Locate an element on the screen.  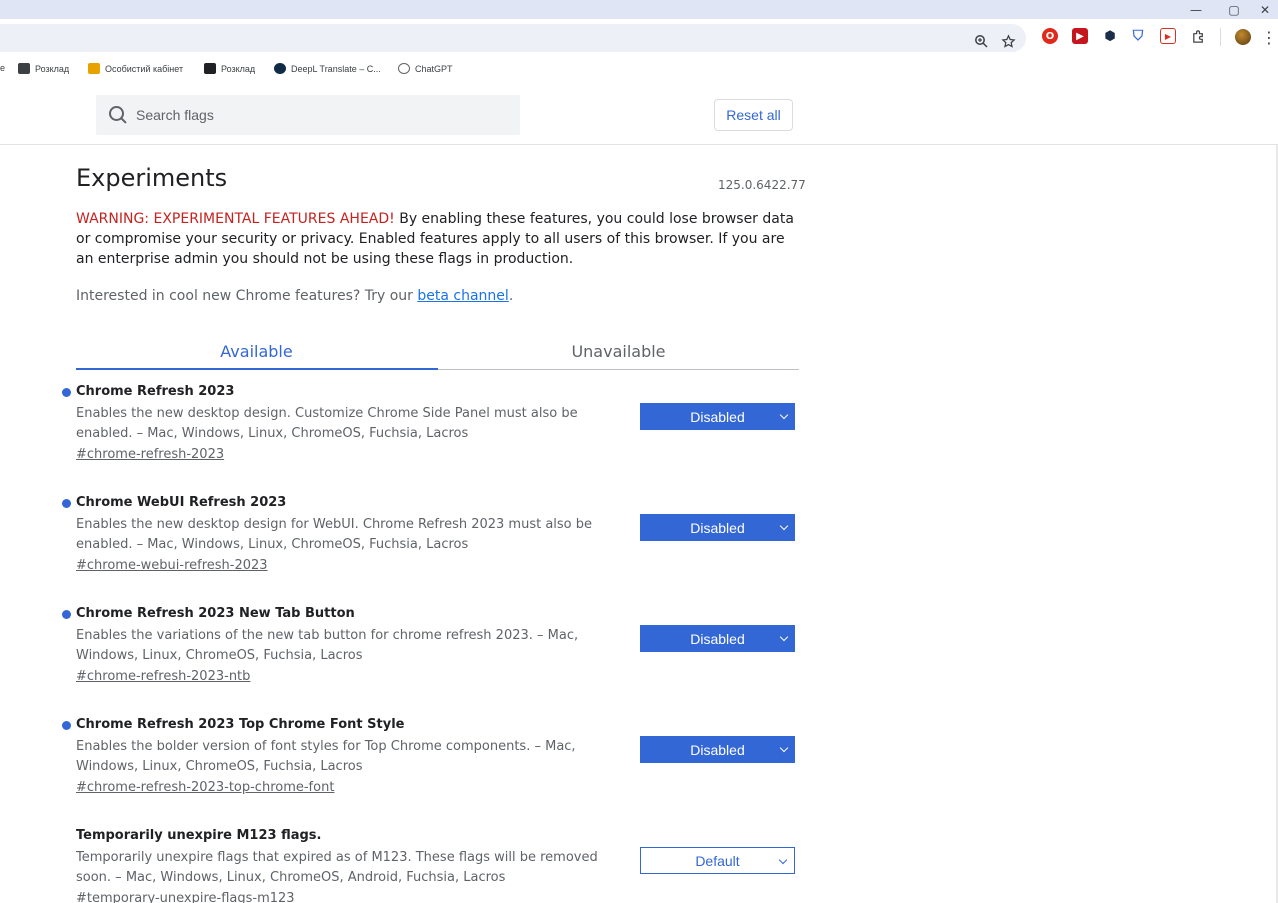
active-tab-indicator is located at coordinates (257, 369).